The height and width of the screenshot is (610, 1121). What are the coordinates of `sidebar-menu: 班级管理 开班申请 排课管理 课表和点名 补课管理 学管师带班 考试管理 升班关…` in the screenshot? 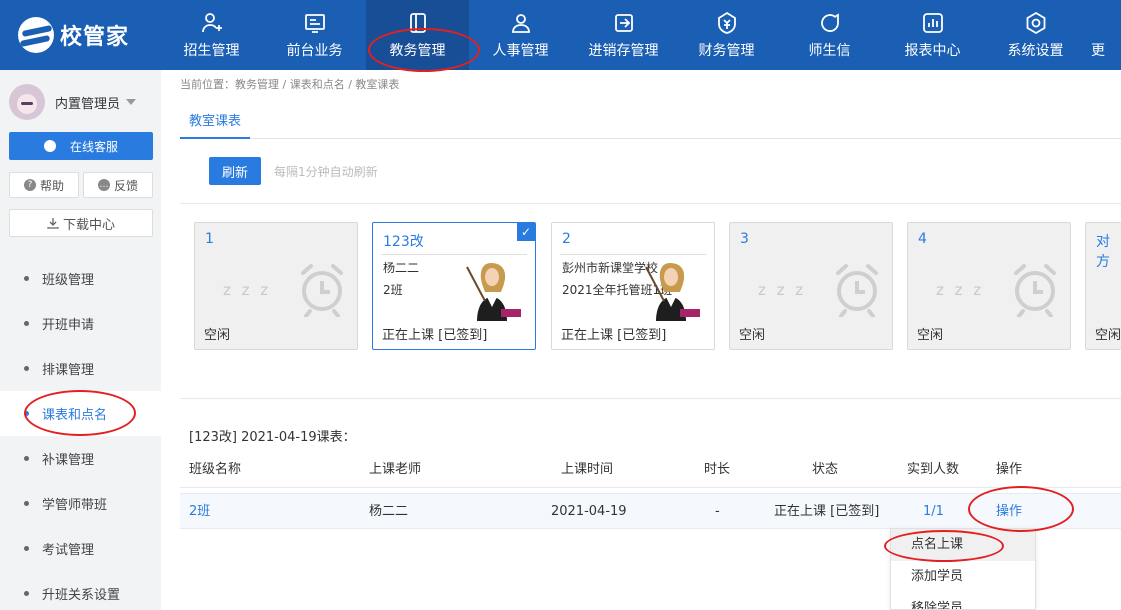 It's located at (80, 433).